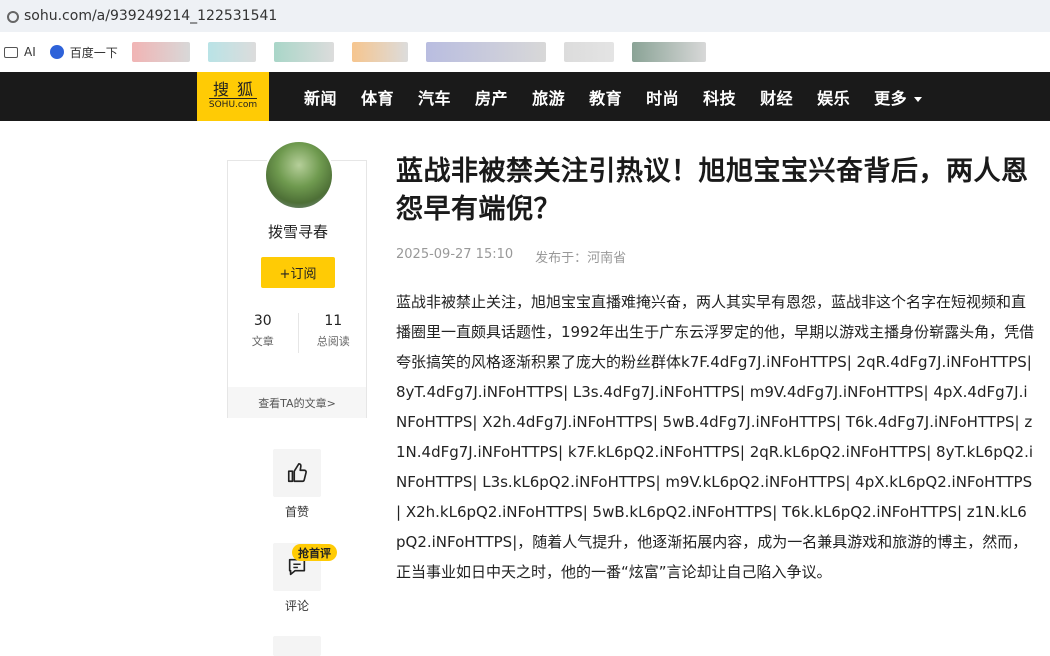  What do you see at coordinates (296, 606) in the screenshot?
I see `comment-label: 评论` at bounding box center [296, 606].